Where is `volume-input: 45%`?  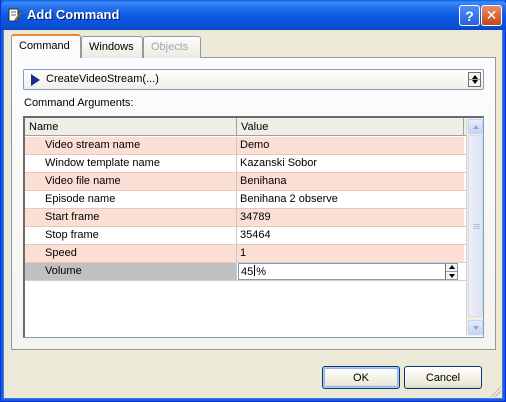
volume-input: 45% is located at coordinates (348, 271).